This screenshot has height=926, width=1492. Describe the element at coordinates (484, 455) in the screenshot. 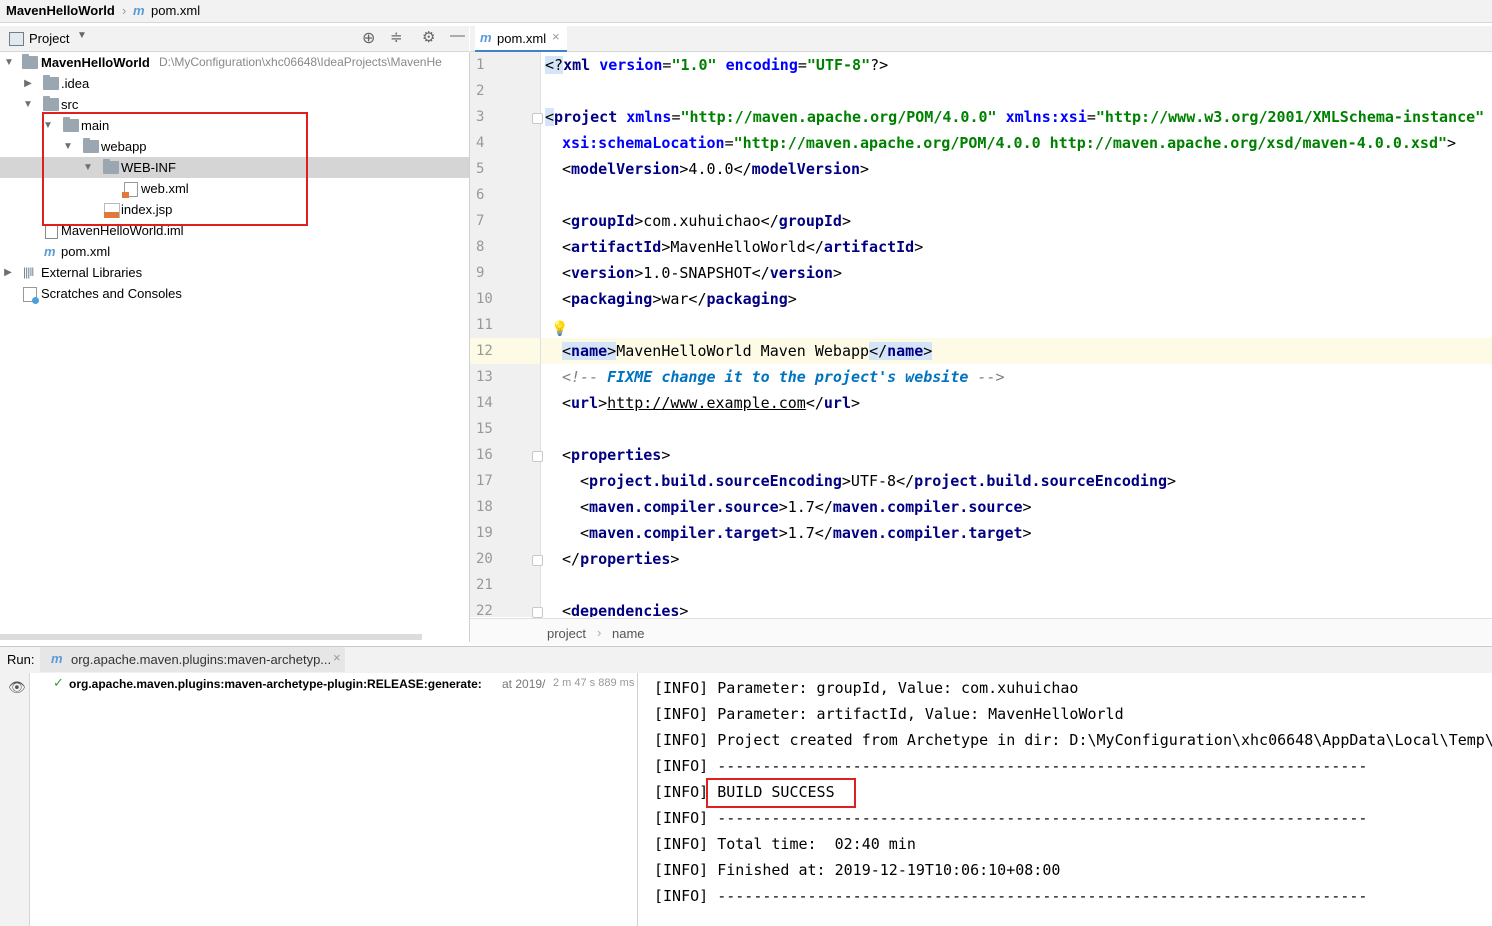

I see `line-number: 16` at that location.